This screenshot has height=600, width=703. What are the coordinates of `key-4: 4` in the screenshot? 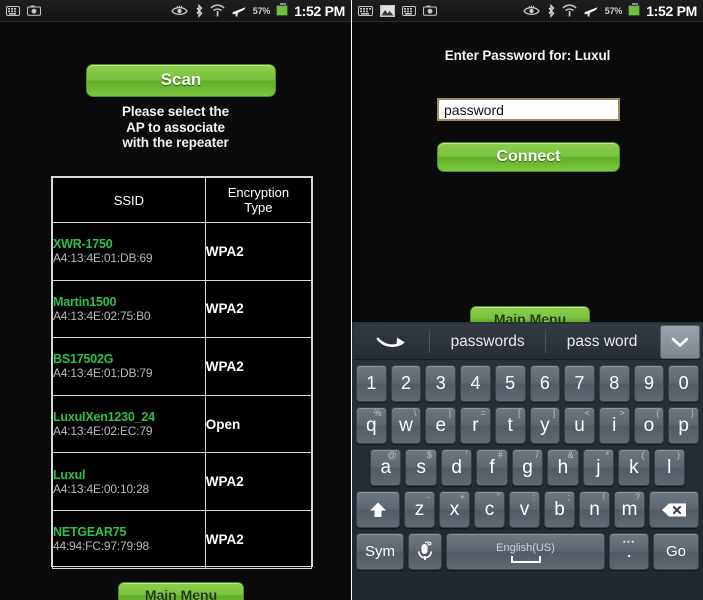 It's located at (475, 383).